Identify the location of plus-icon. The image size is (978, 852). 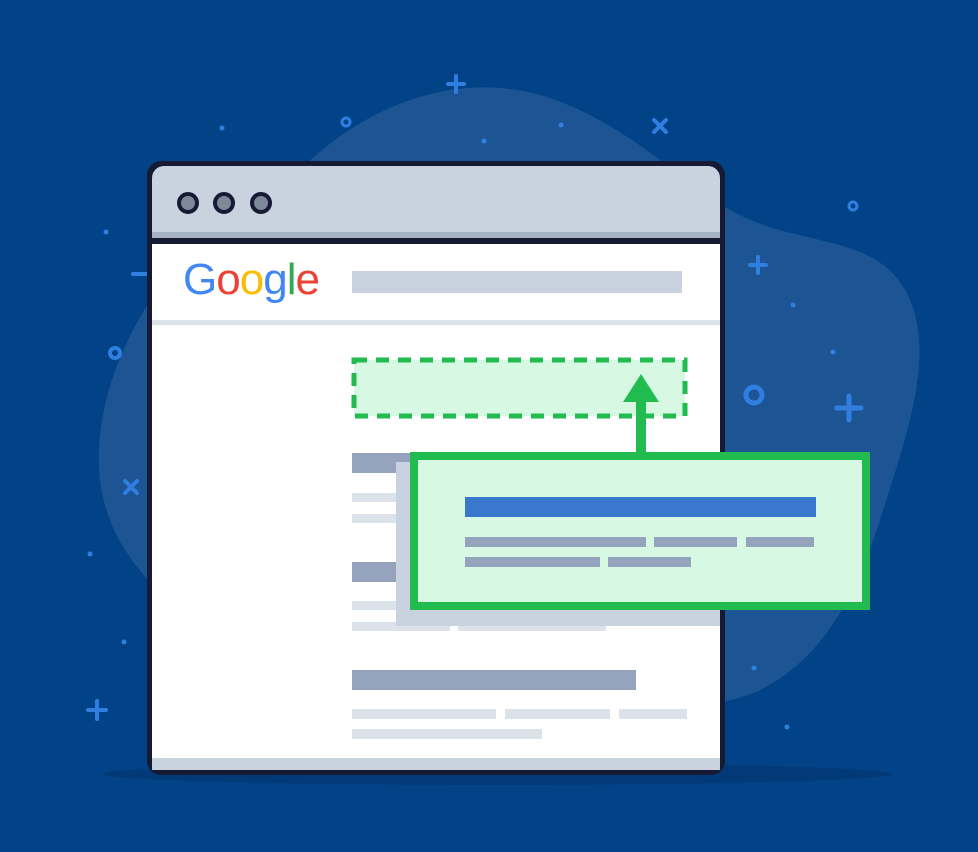
(97, 710).